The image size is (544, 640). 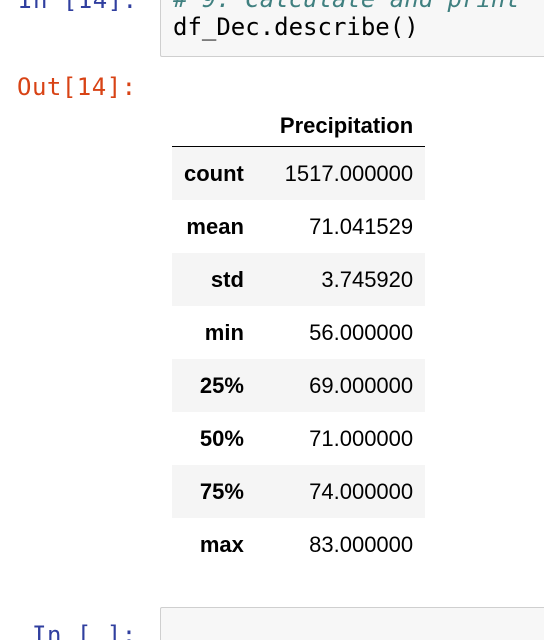 I want to click on row-label: 75%, so click(x=221, y=491).